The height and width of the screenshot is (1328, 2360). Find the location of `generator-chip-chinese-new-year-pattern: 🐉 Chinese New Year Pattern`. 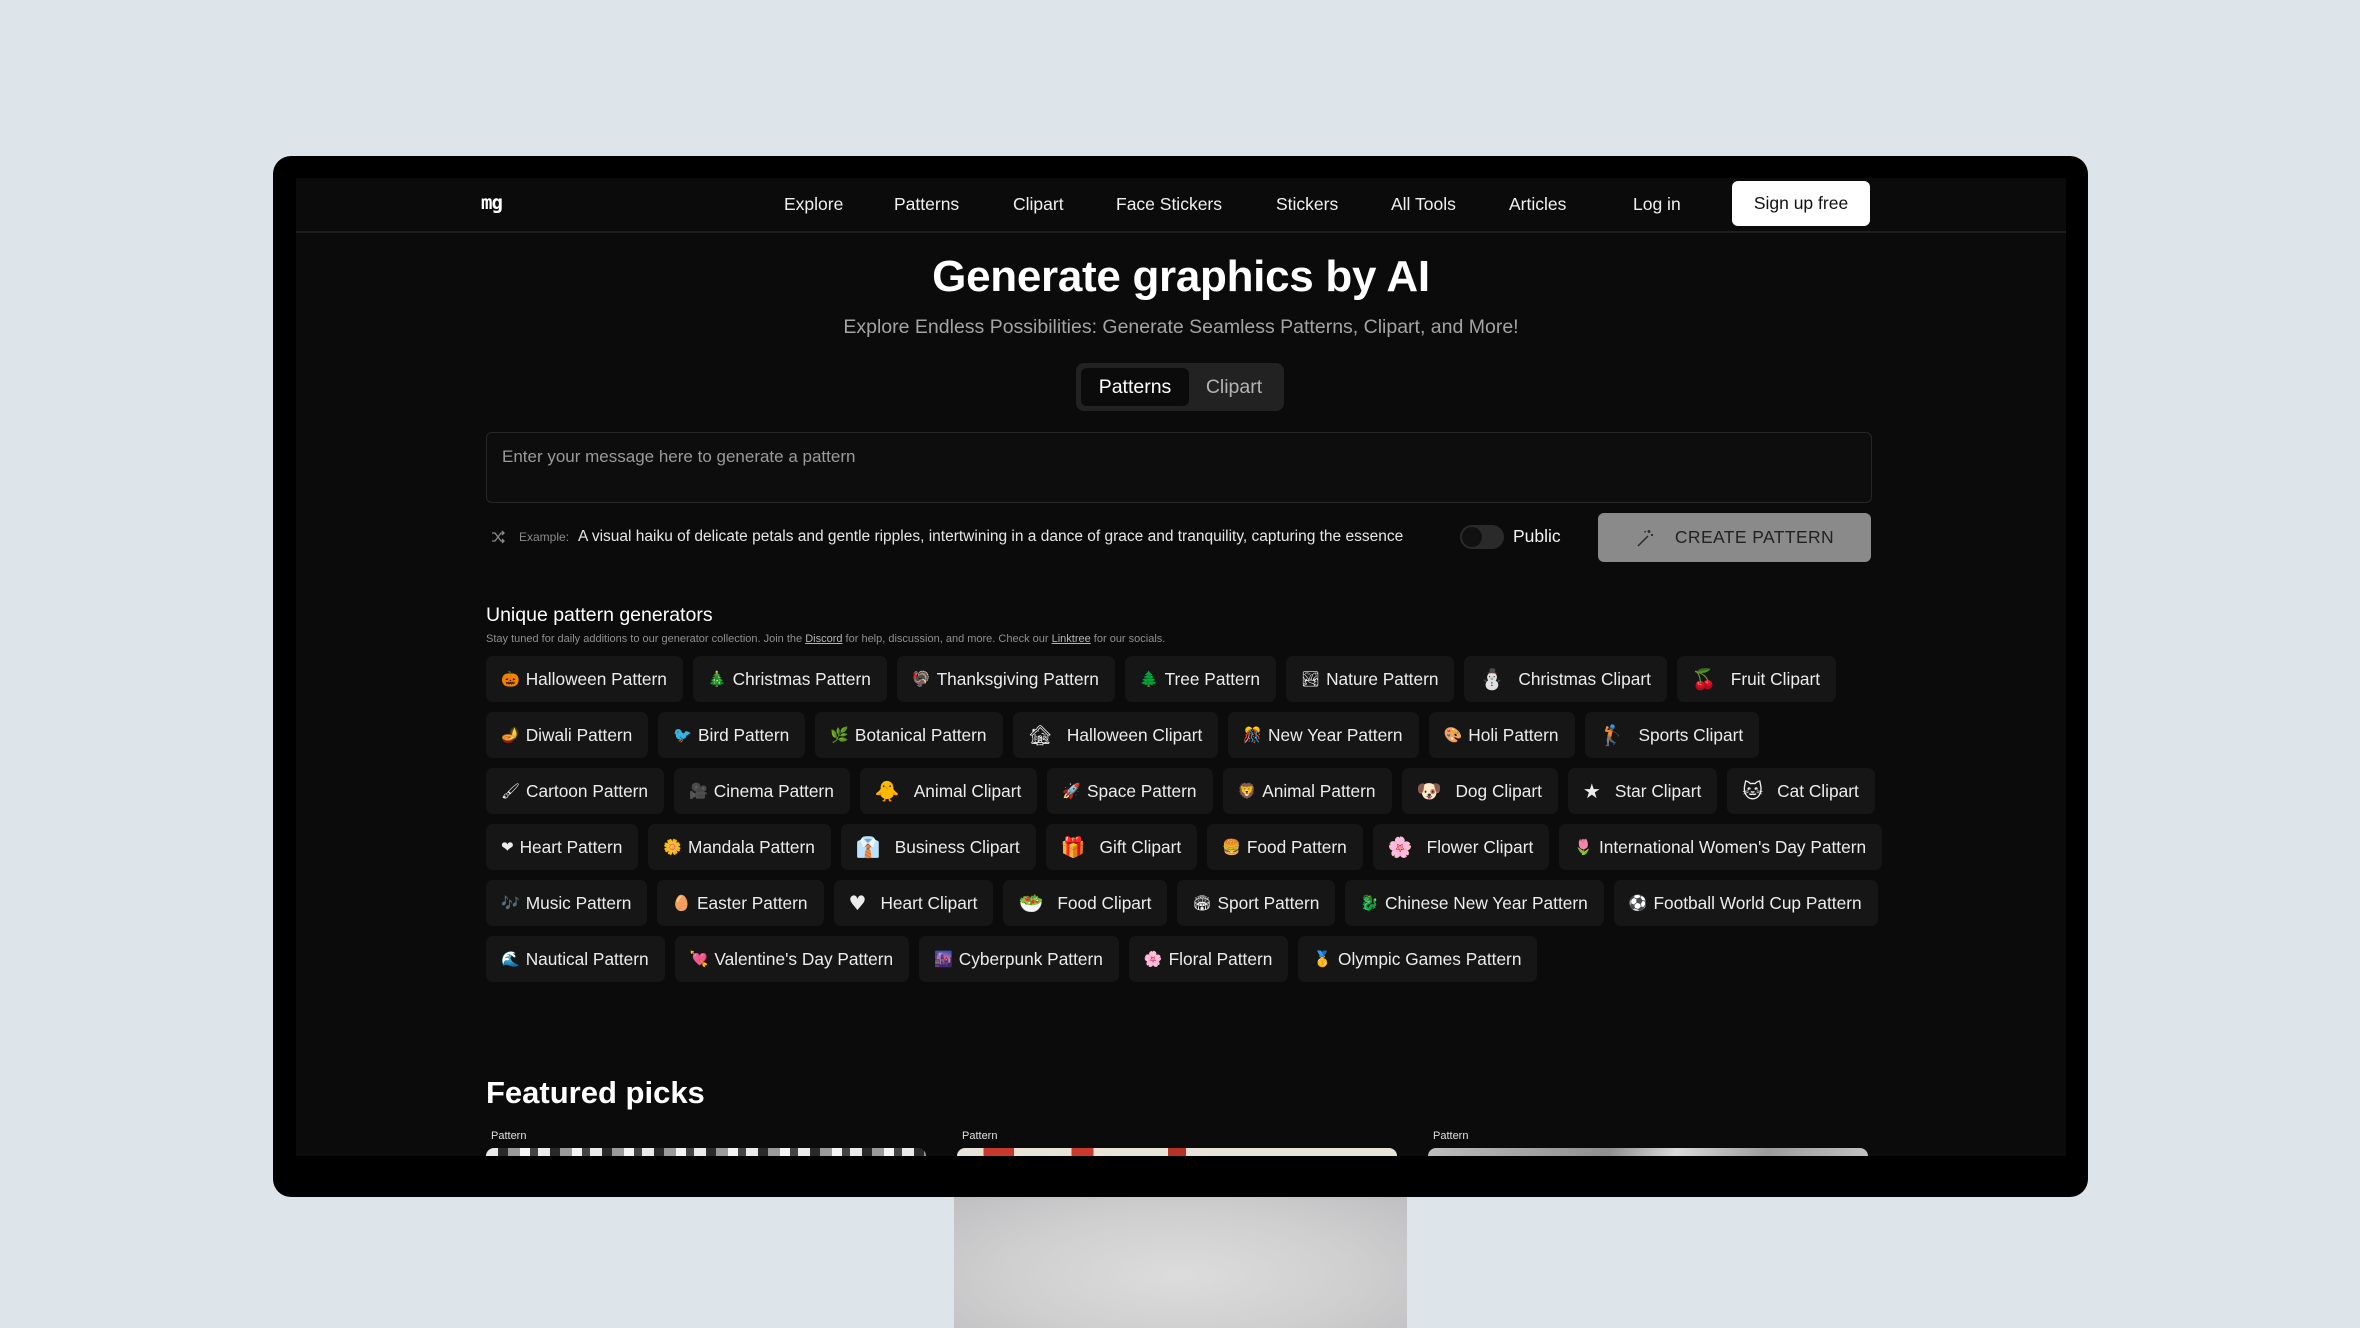

generator-chip-chinese-new-year-pattern: 🐉 Chinese New Year Pattern is located at coordinates (1474, 903).